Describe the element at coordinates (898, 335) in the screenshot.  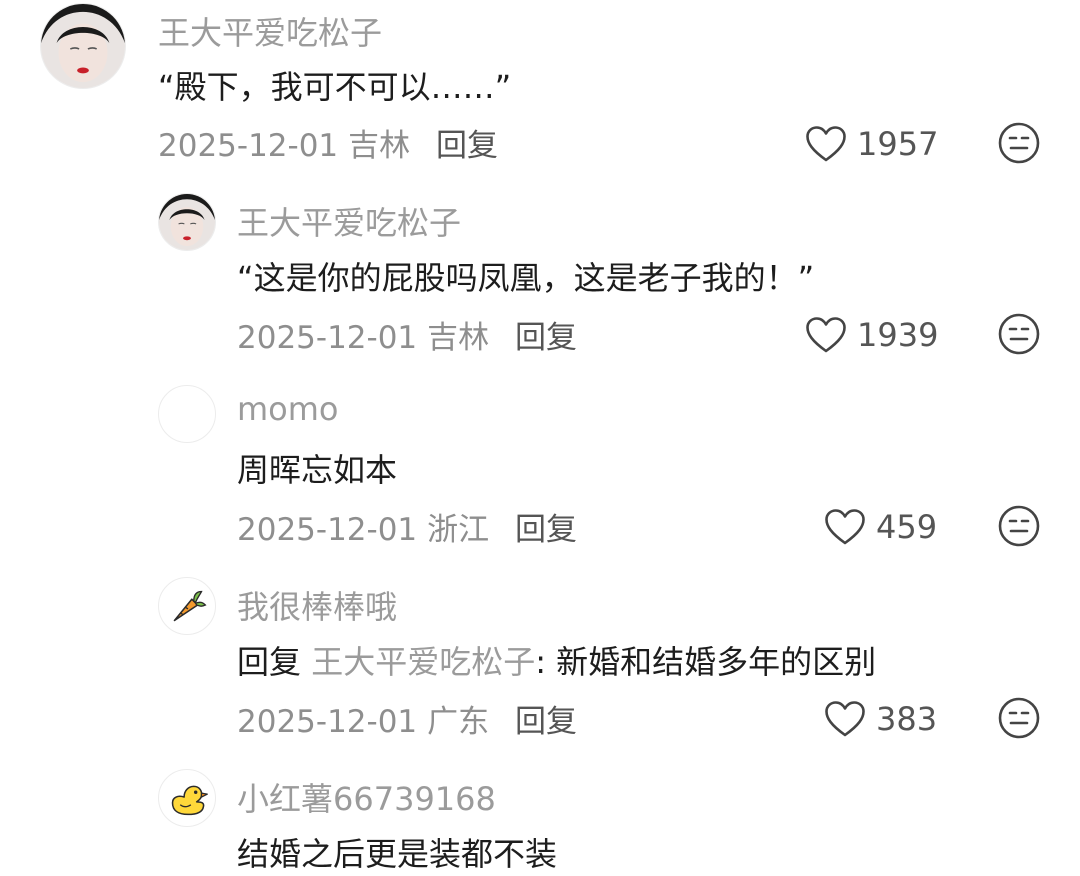
I see `like-count: 1939` at that location.